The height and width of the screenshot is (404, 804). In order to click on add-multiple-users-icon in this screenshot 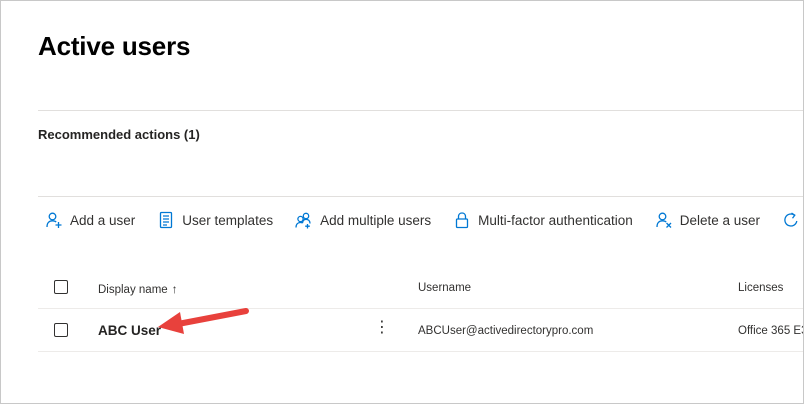, I will do `click(304, 220)`.